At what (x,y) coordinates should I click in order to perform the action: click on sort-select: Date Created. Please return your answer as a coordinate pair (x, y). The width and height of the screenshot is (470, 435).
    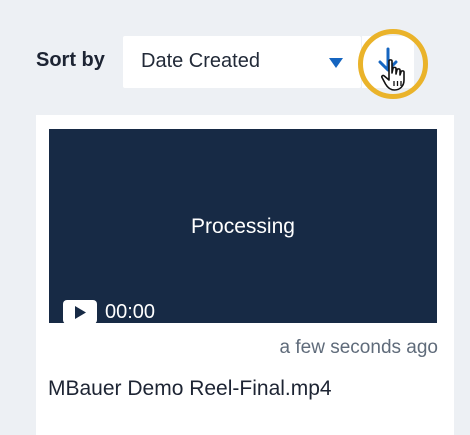
    Looking at the image, I should click on (242, 62).